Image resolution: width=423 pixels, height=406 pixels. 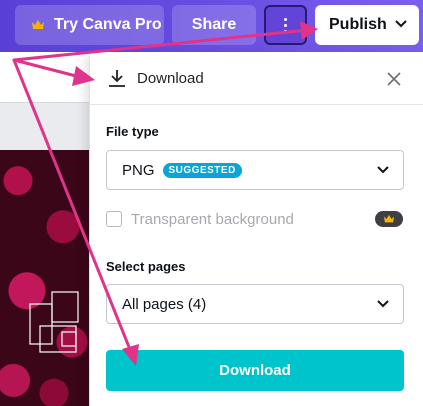 I want to click on select-pages-value: All pages (4), so click(x=164, y=304).